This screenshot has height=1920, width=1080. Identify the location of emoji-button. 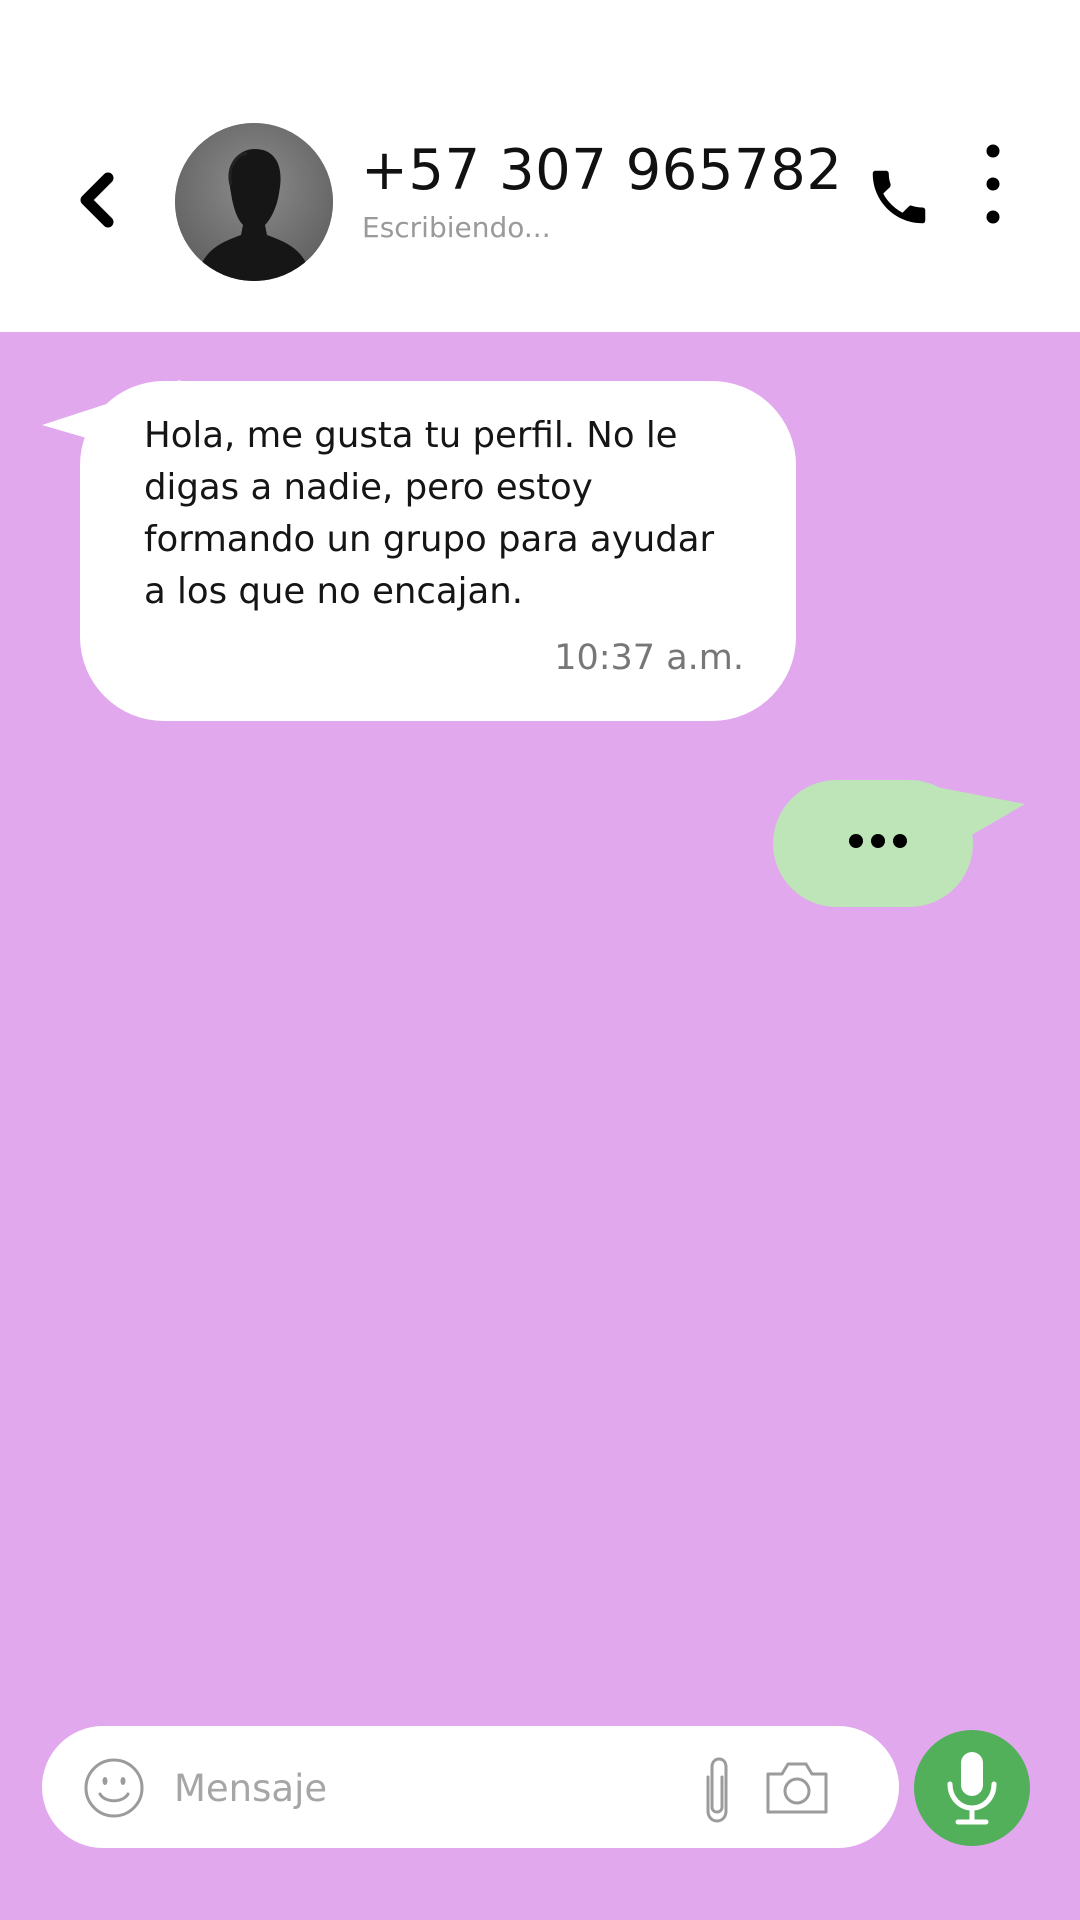
(114, 1788).